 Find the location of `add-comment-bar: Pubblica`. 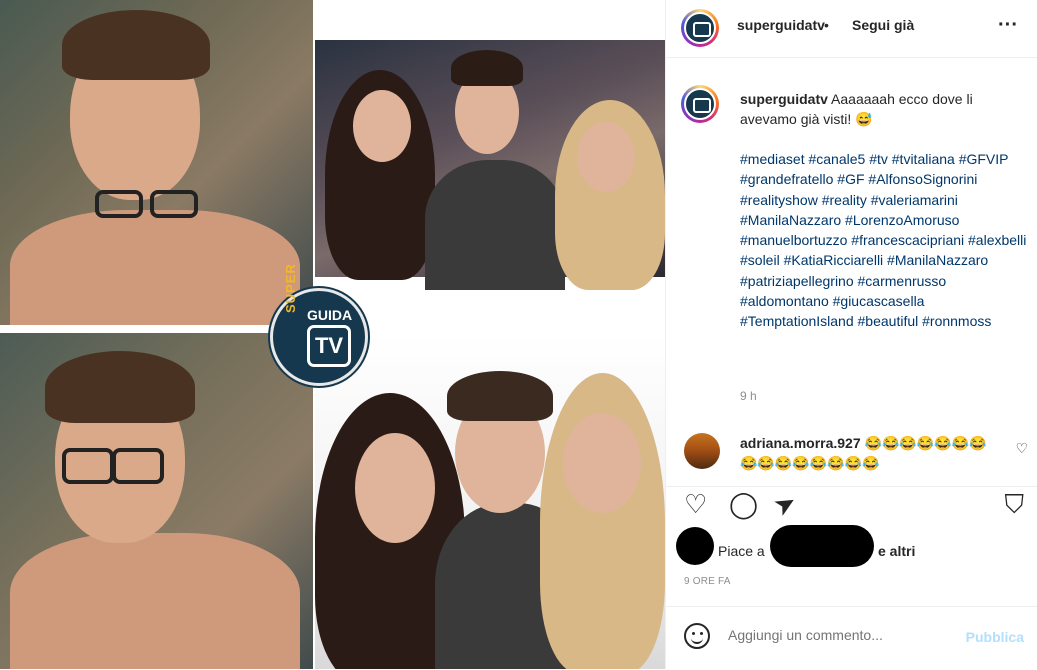

add-comment-bar: Pubblica is located at coordinates (851, 638).